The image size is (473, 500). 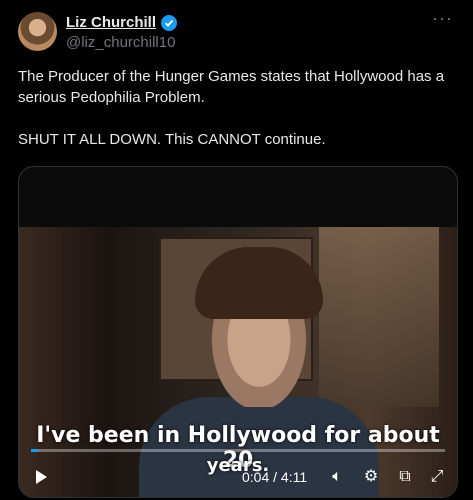 I want to click on play-icon, so click(x=41, y=477).